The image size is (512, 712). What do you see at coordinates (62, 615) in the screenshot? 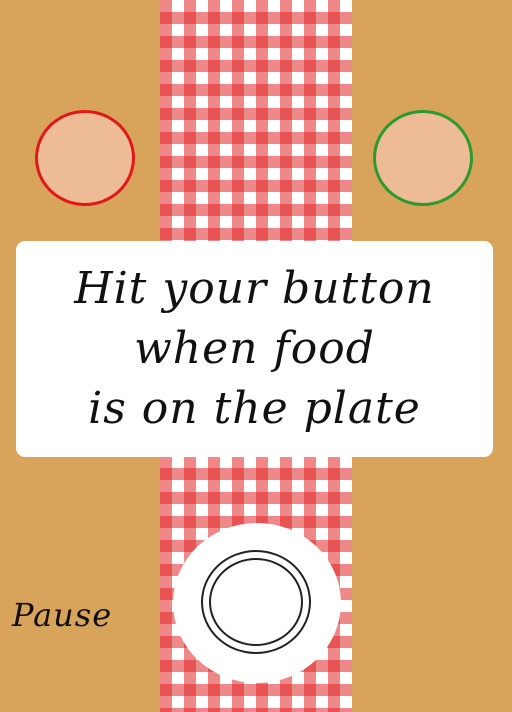
I see `pause-button: Pause` at bounding box center [62, 615].